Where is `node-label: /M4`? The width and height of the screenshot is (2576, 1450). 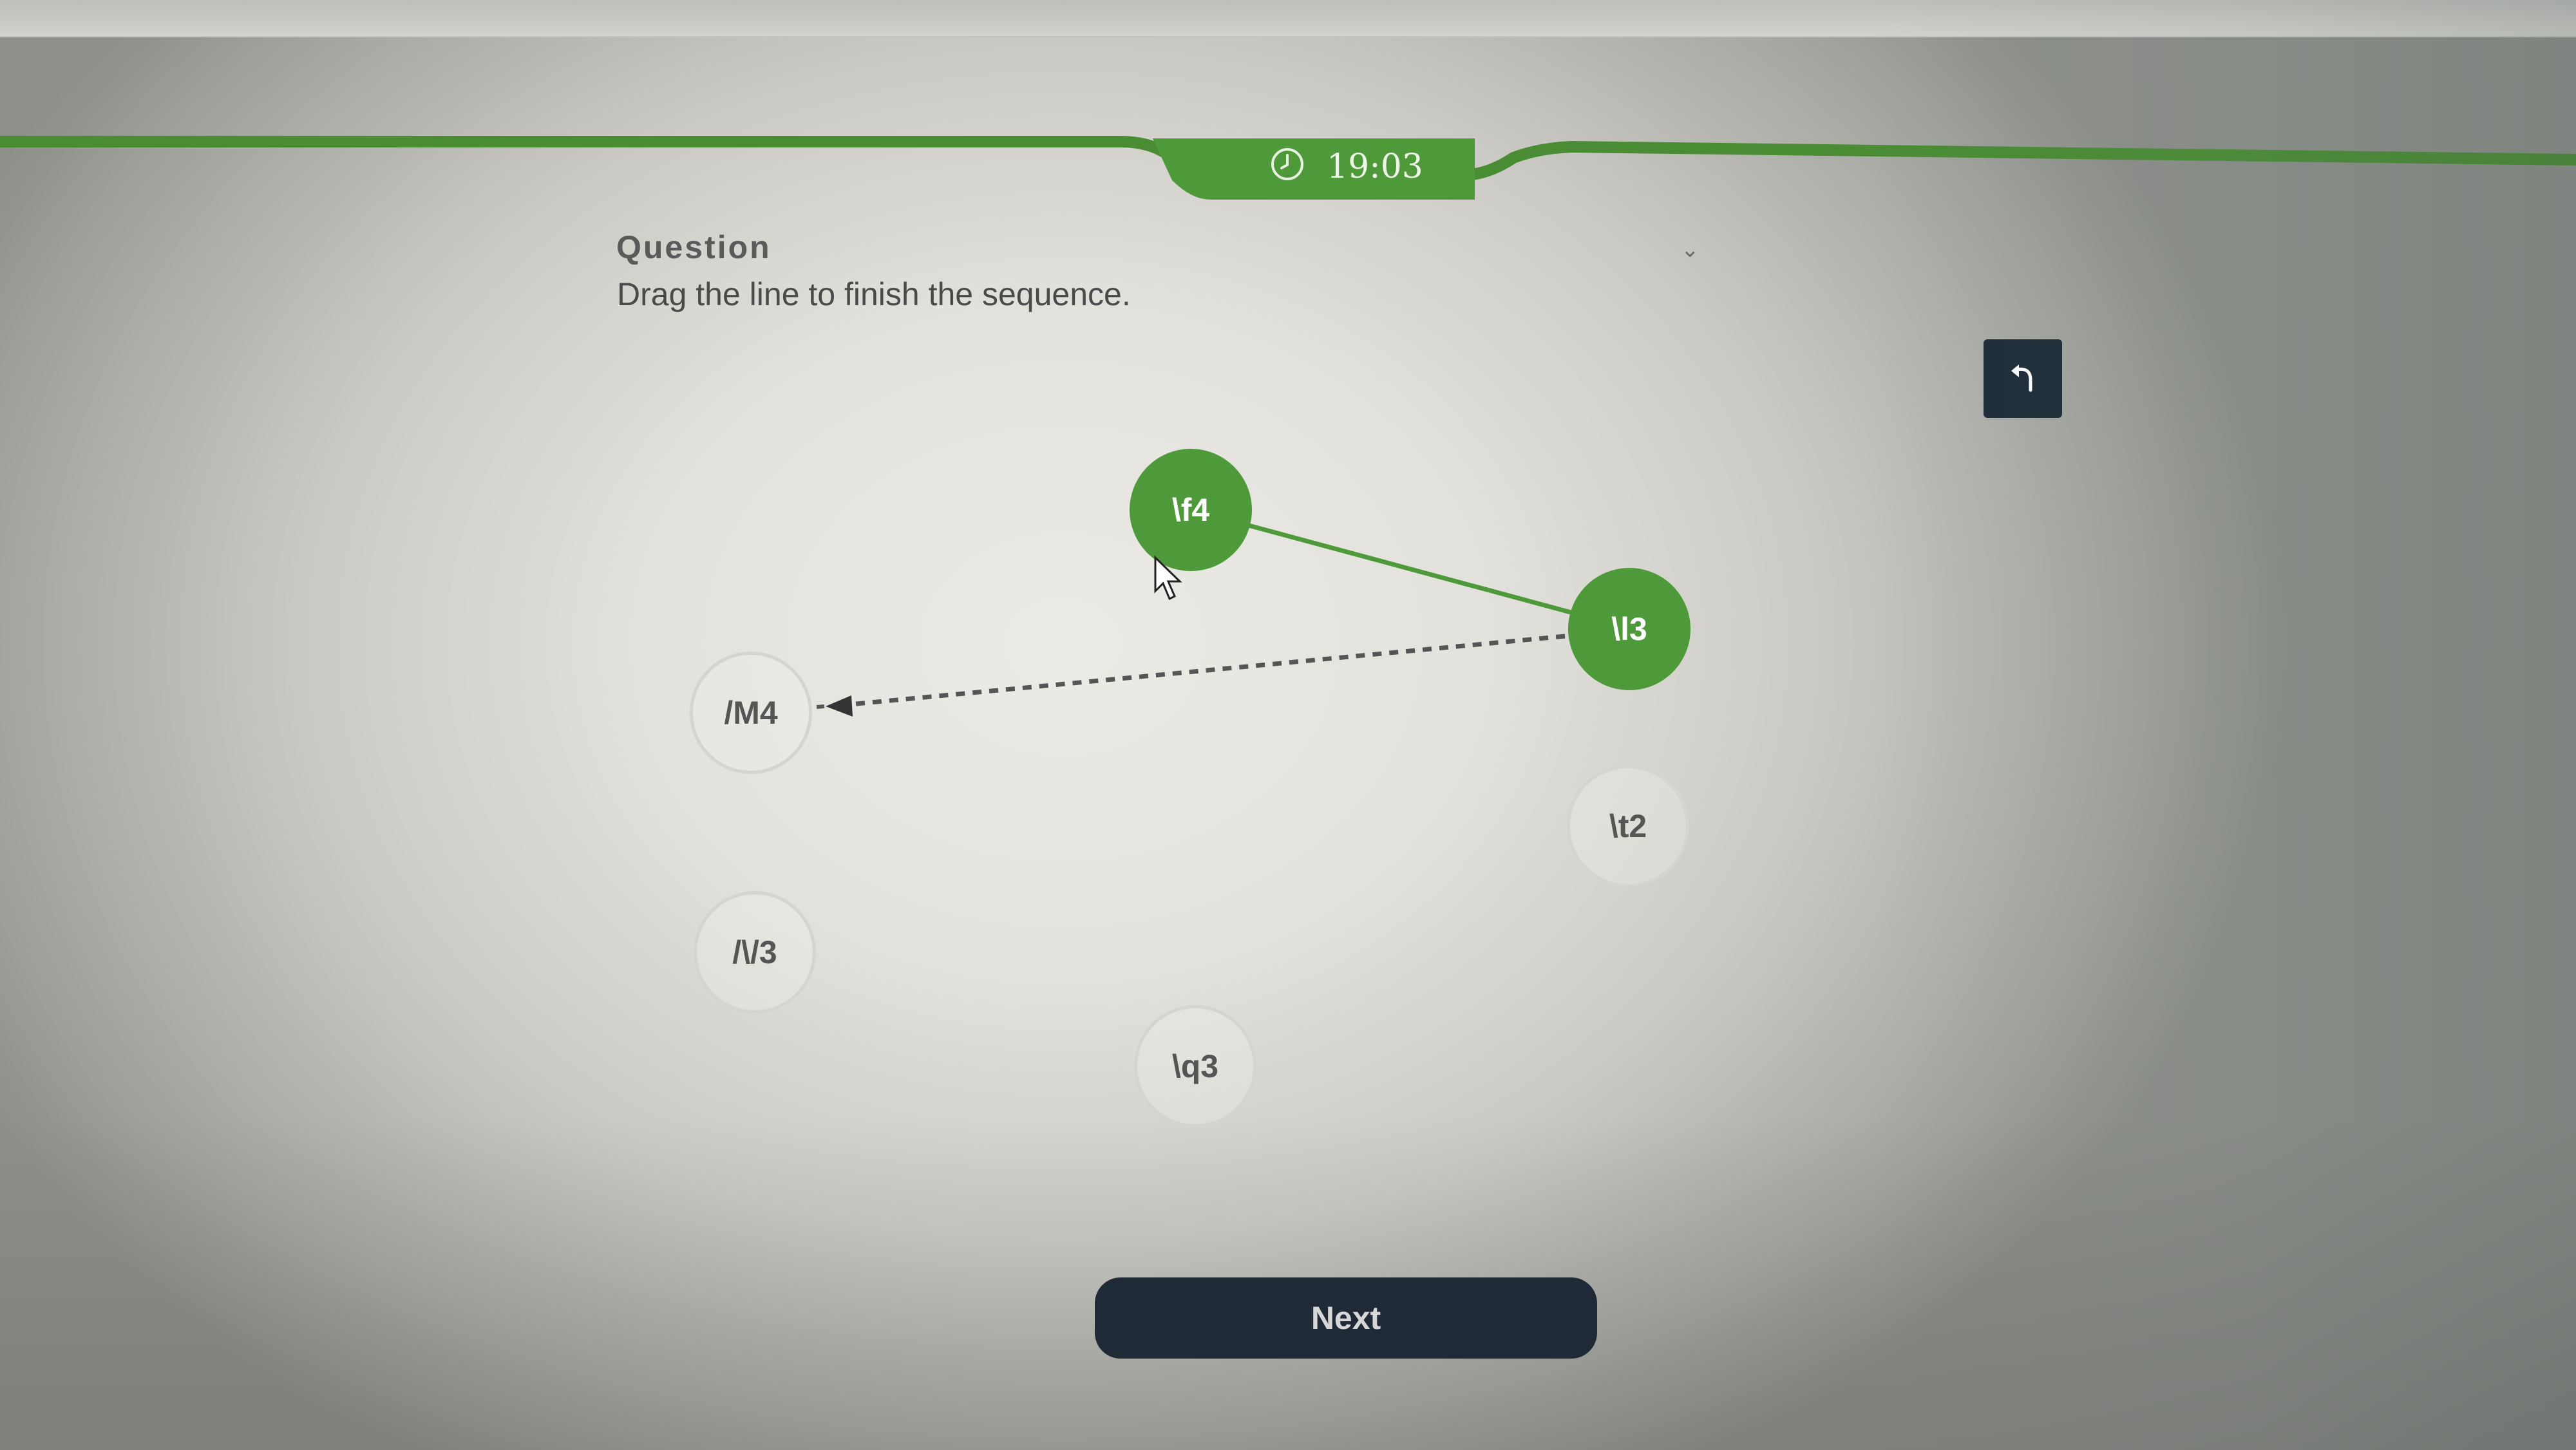
node-label: /M4 is located at coordinates (751, 713).